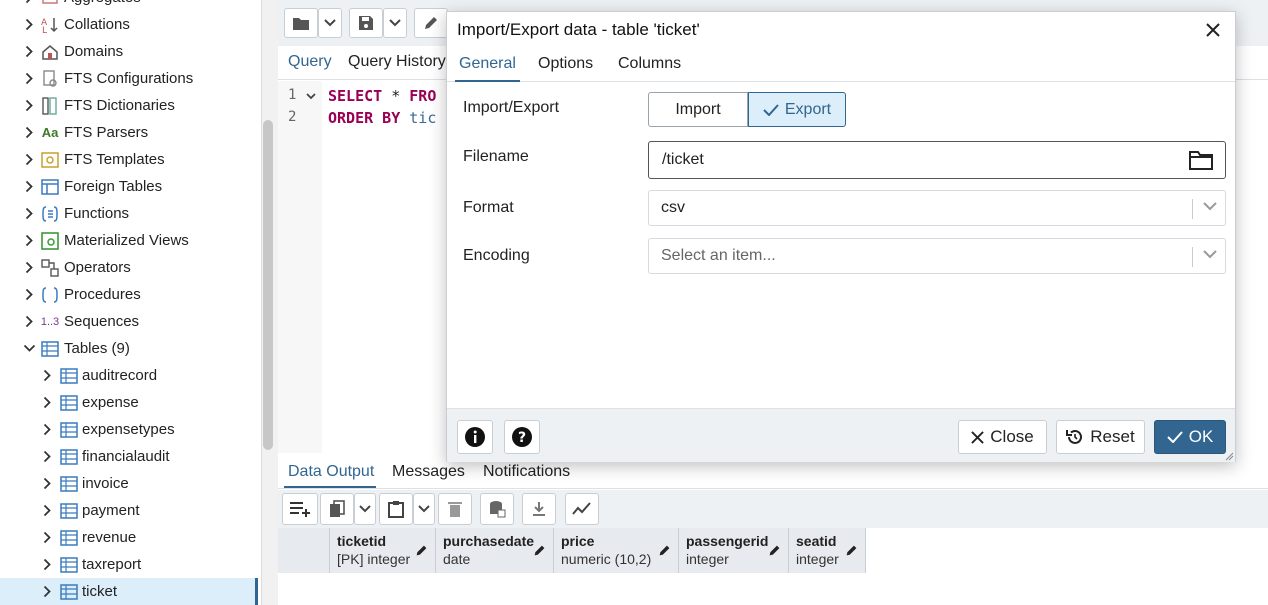 This screenshot has height=605, width=1268. What do you see at coordinates (337, 509) in the screenshot?
I see `copy-button` at bounding box center [337, 509].